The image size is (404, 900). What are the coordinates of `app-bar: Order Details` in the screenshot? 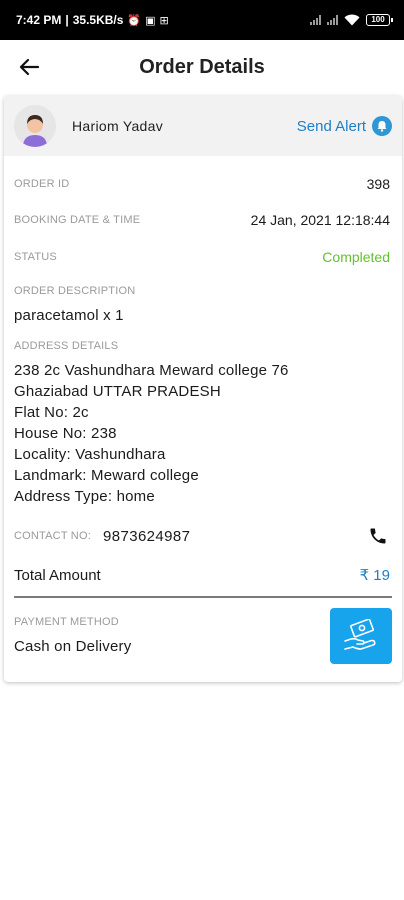 It's located at (202, 67).